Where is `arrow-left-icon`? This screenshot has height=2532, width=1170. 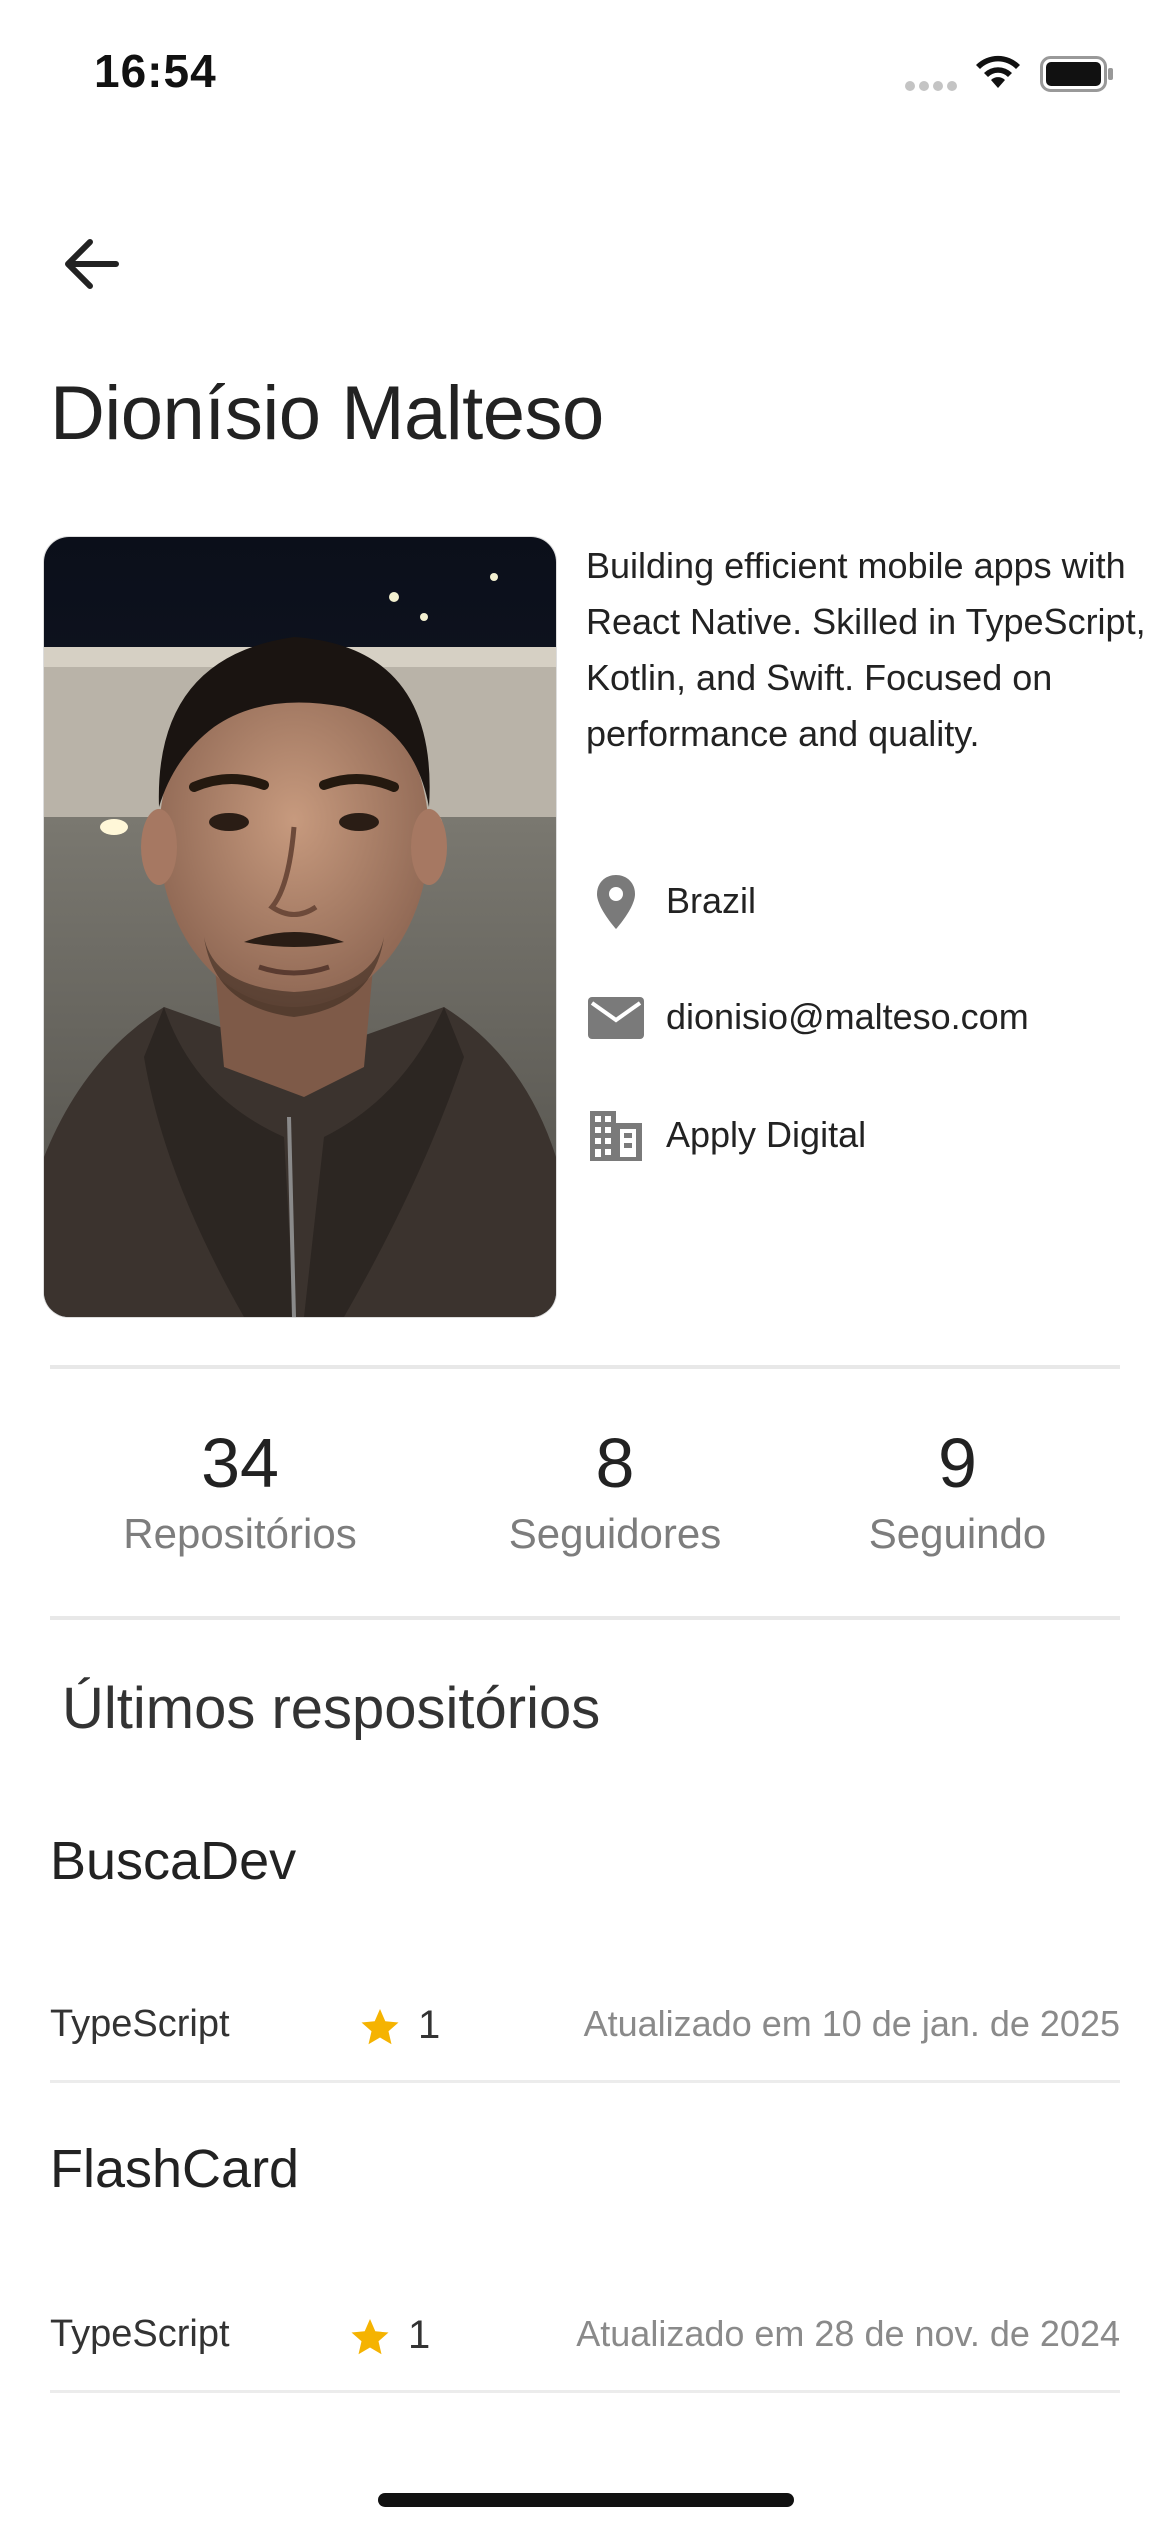 arrow-left-icon is located at coordinates (92, 264).